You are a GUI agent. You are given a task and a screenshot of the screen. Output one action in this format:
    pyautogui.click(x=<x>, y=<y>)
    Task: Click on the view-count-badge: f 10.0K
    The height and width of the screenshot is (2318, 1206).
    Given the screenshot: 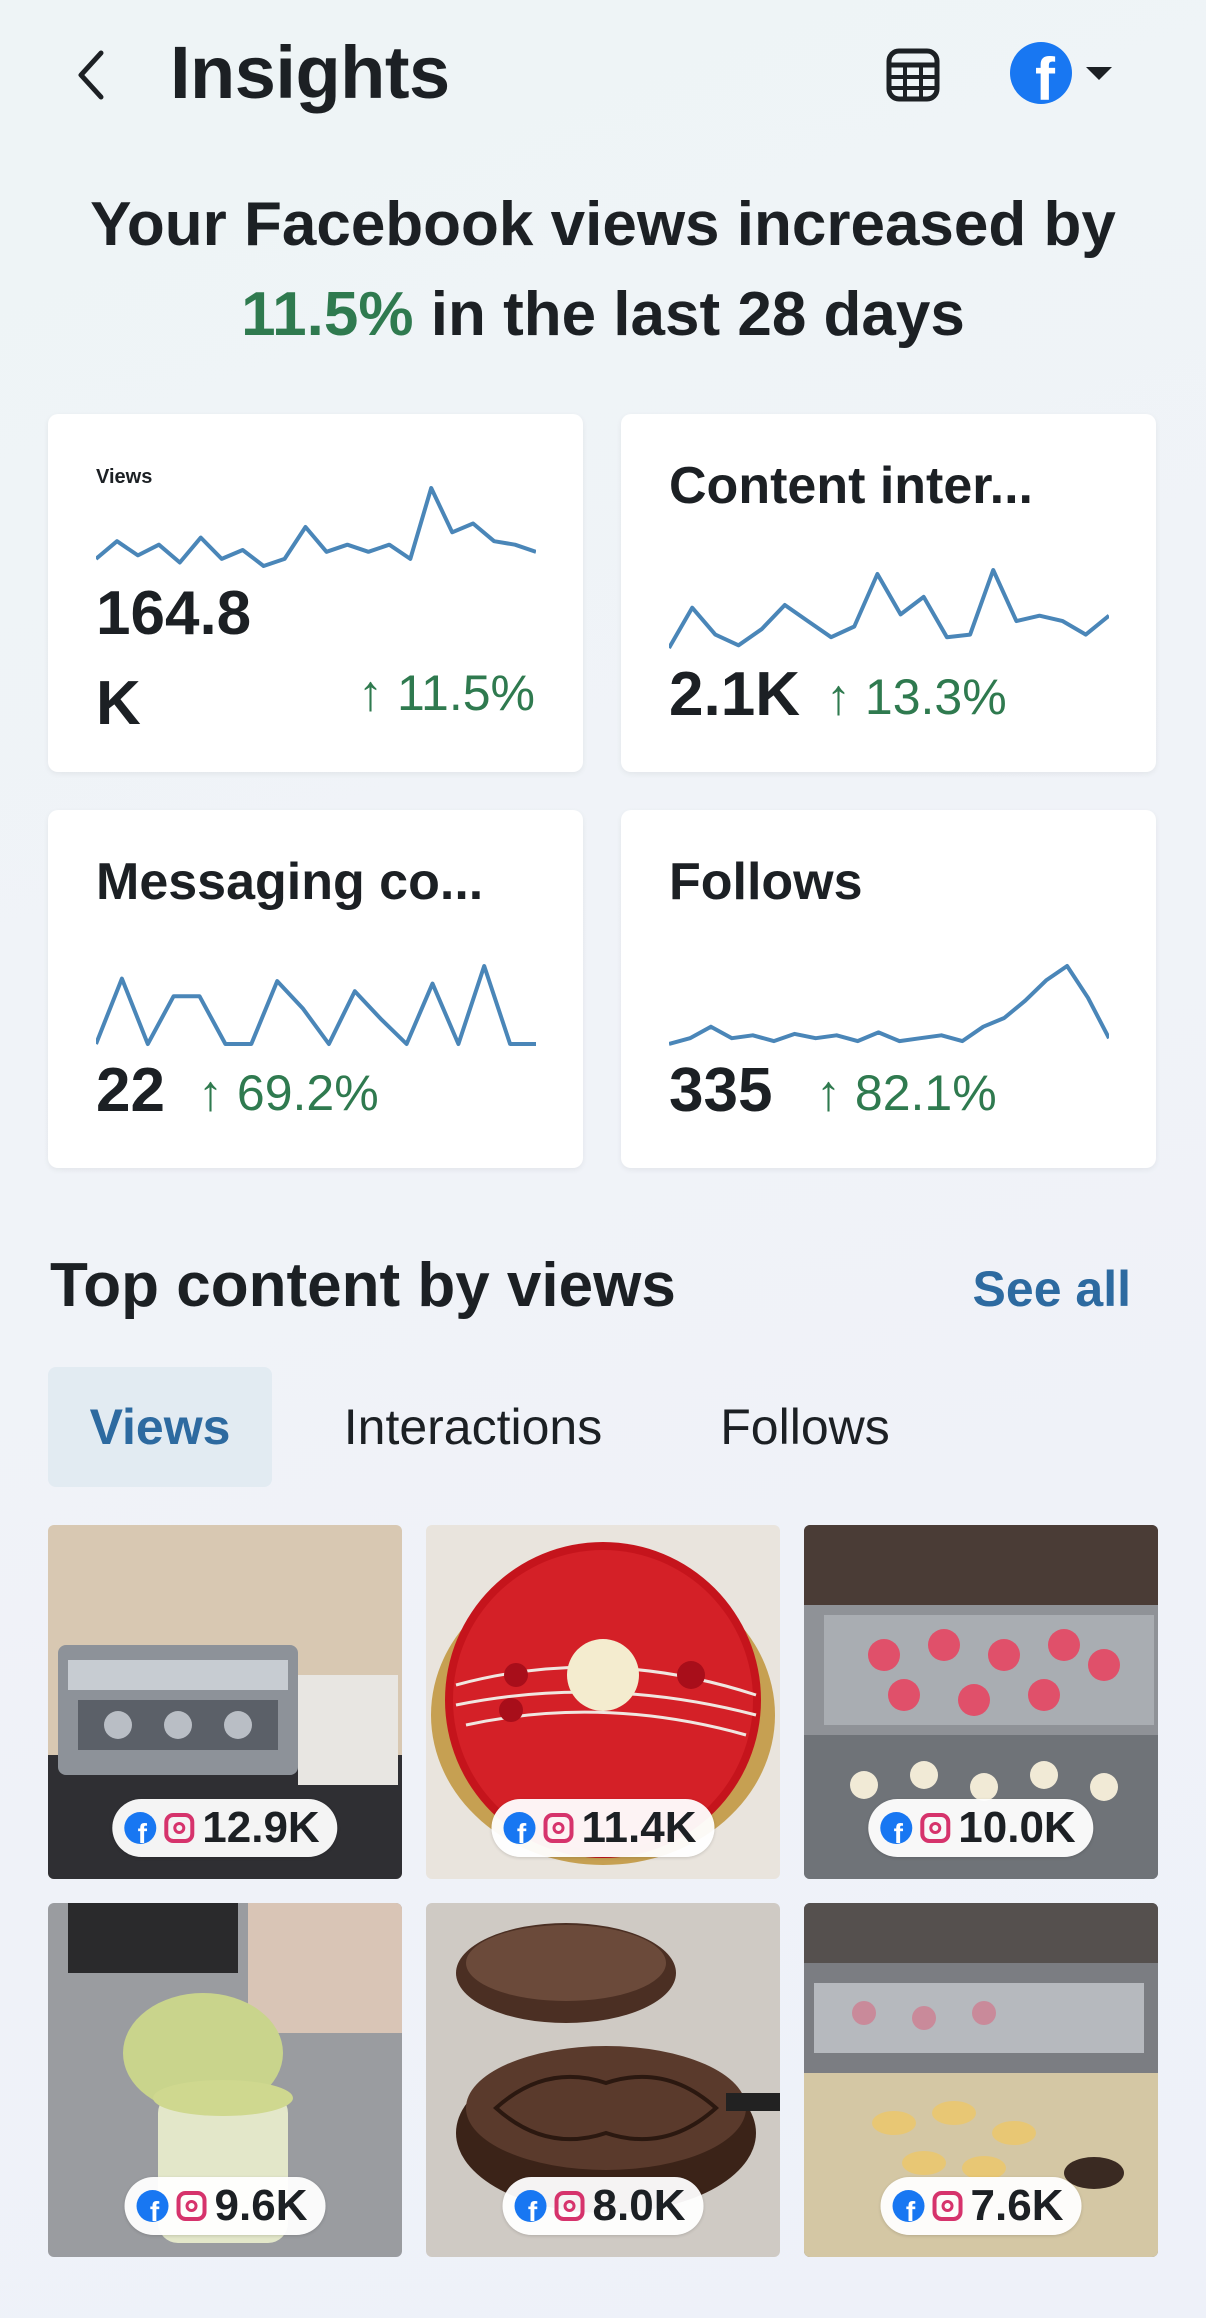 What is the action you would take?
    pyautogui.click(x=981, y=1828)
    